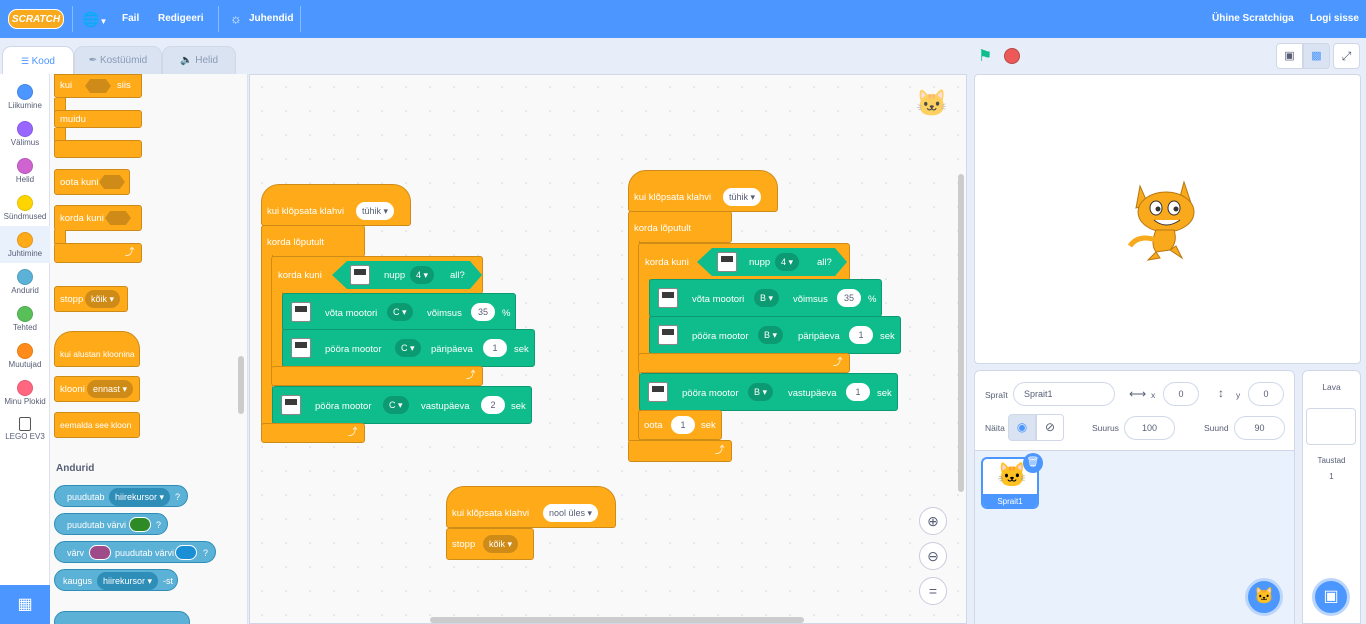 The width and height of the screenshot is (1366, 624). Describe the element at coordinates (25, 355) in the screenshot. I see `category-muutujad: Muutujad` at that location.